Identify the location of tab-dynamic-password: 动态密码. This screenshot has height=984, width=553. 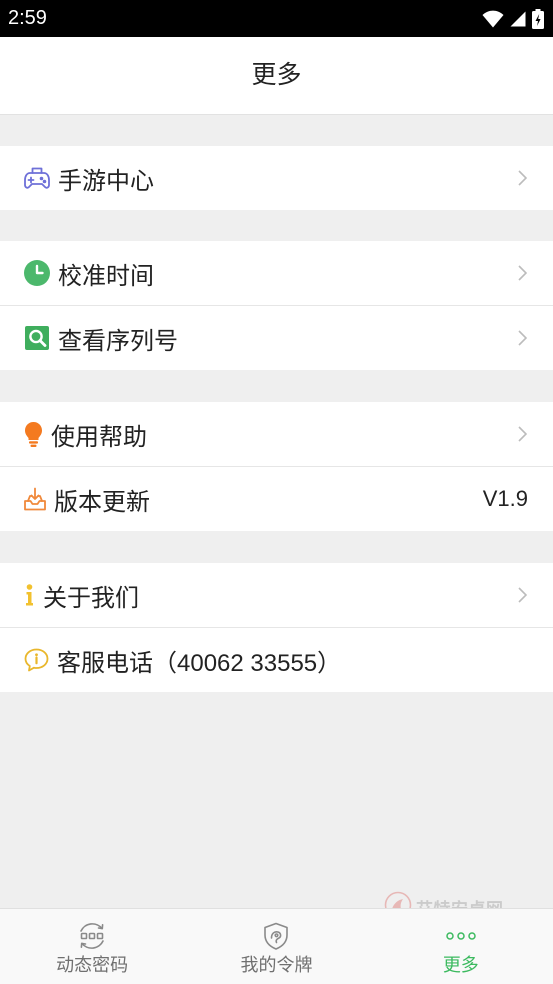
(92, 946).